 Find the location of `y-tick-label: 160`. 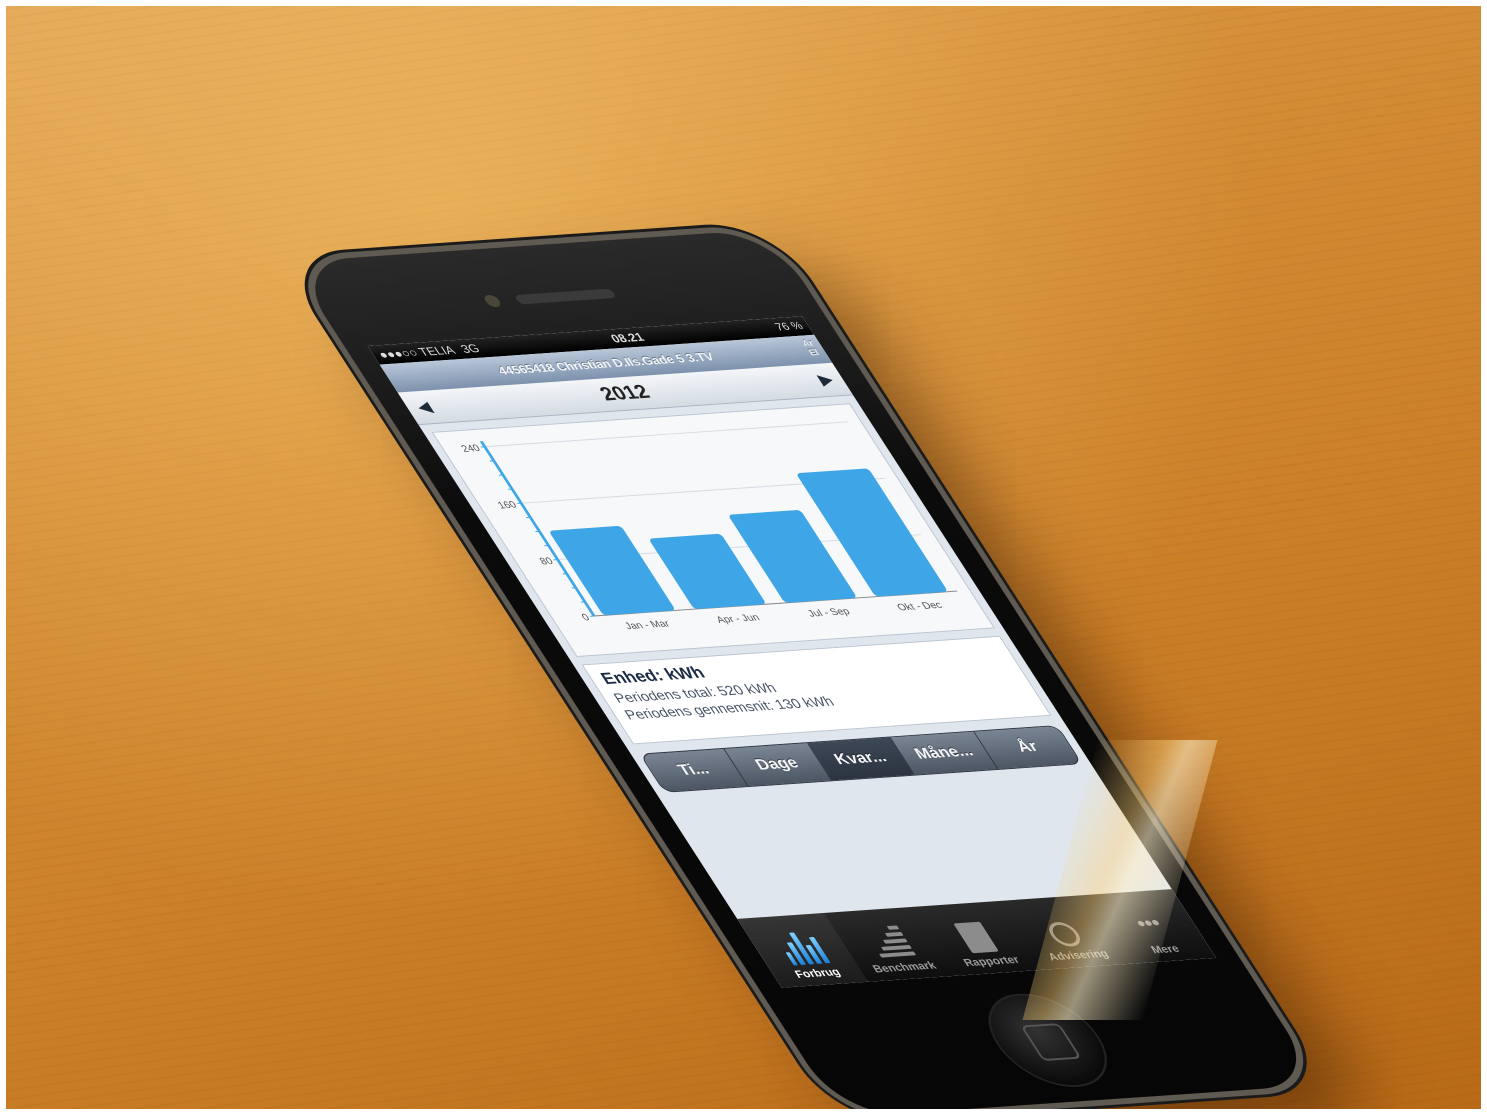

y-tick-label: 160 is located at coordinates (507, 505).